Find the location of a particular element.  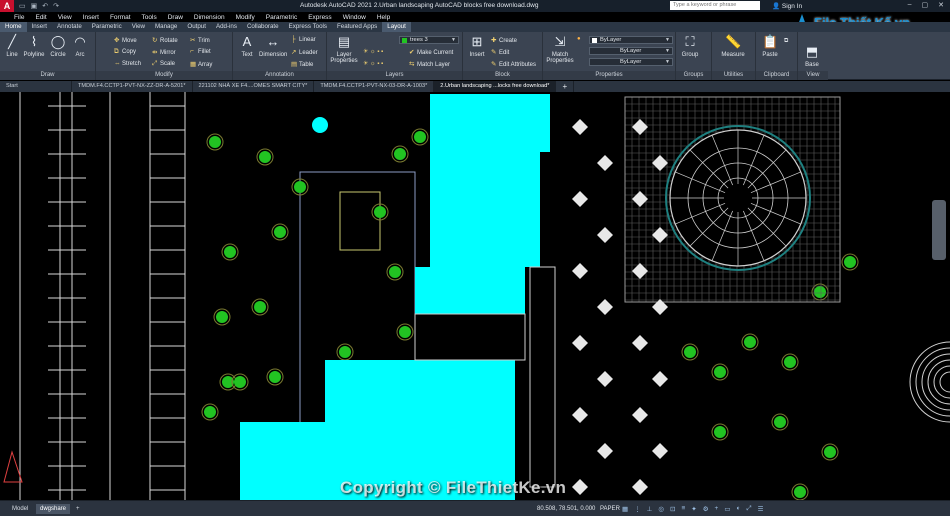

array-button: ▦ Array is located at coordinates (201, 64).